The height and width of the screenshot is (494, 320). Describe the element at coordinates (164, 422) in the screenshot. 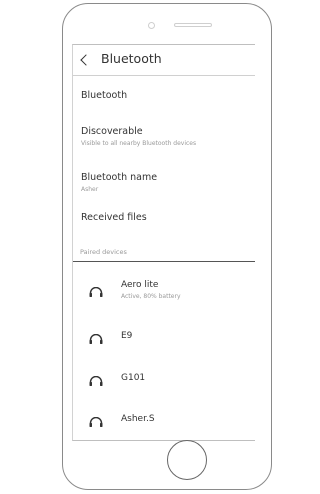

I see `device-item-asher-s: Asher.S` at that location.